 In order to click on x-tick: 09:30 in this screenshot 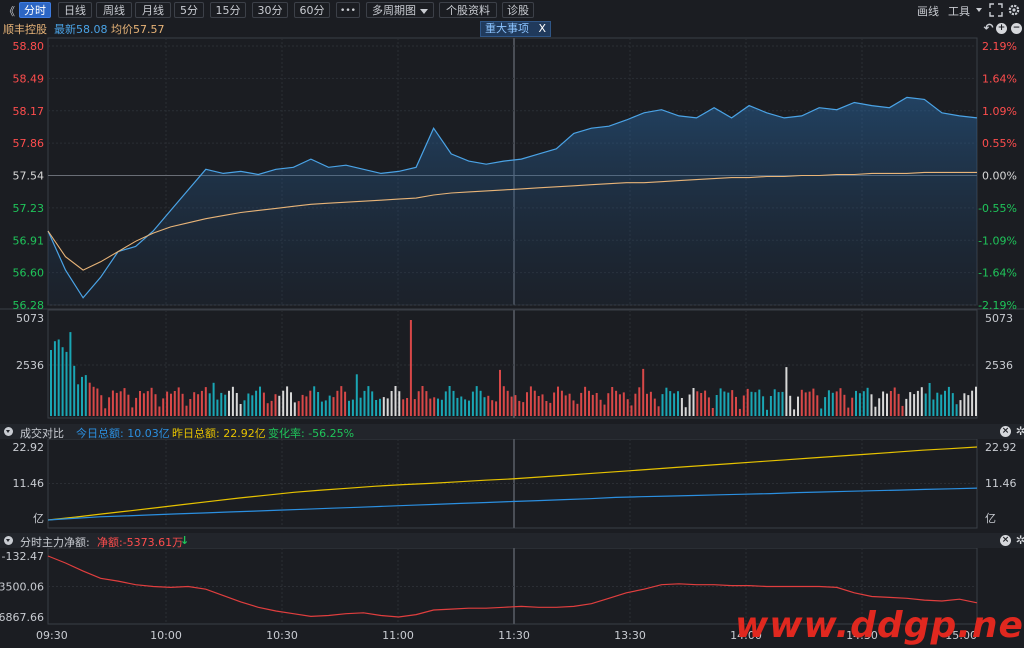, I will do `click(52, 635)`.